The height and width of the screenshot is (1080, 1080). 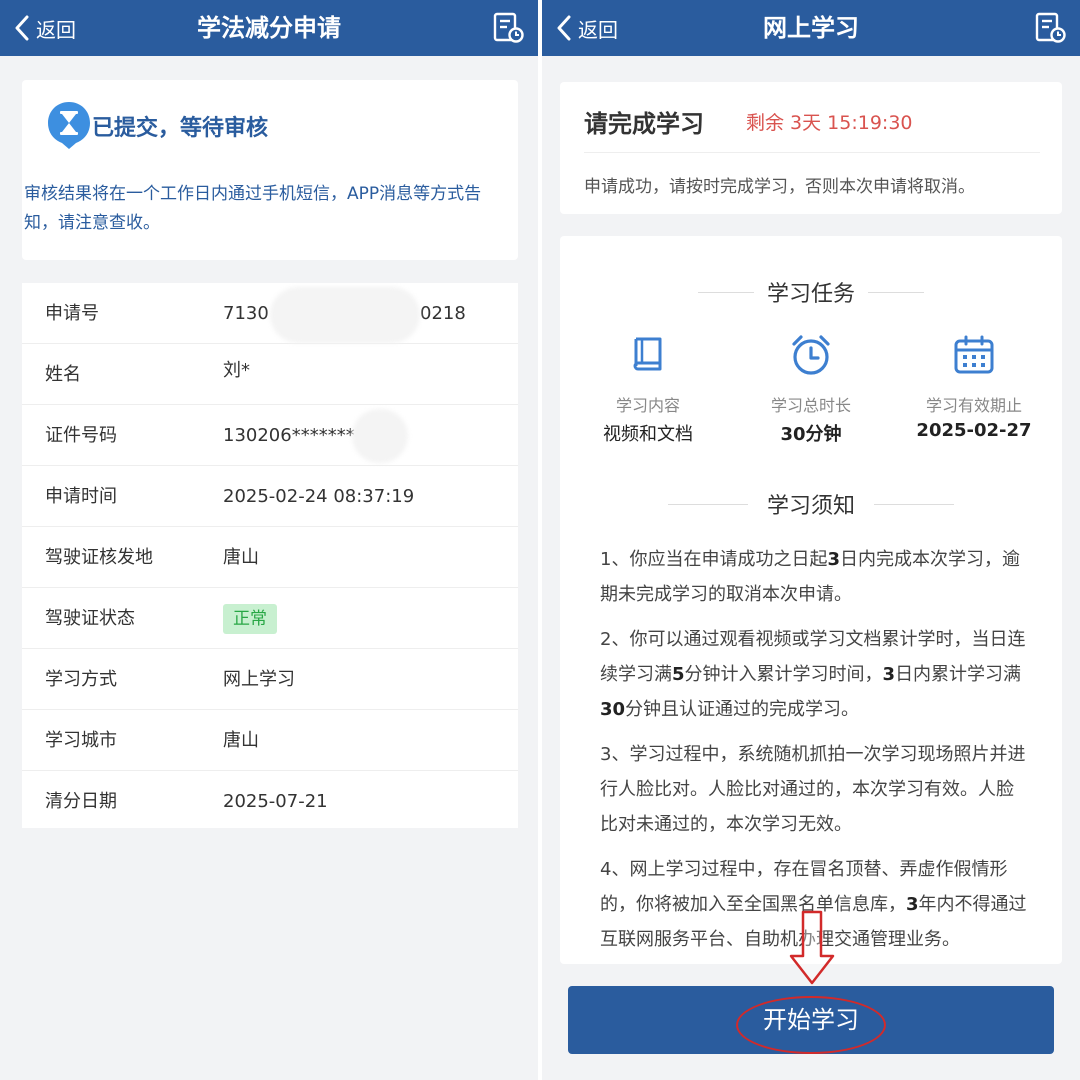 What do you see at coordinates (810, 294) in the screenshot?
I see `tasks-heading: 学习任务` at bounding box center [810, 294].